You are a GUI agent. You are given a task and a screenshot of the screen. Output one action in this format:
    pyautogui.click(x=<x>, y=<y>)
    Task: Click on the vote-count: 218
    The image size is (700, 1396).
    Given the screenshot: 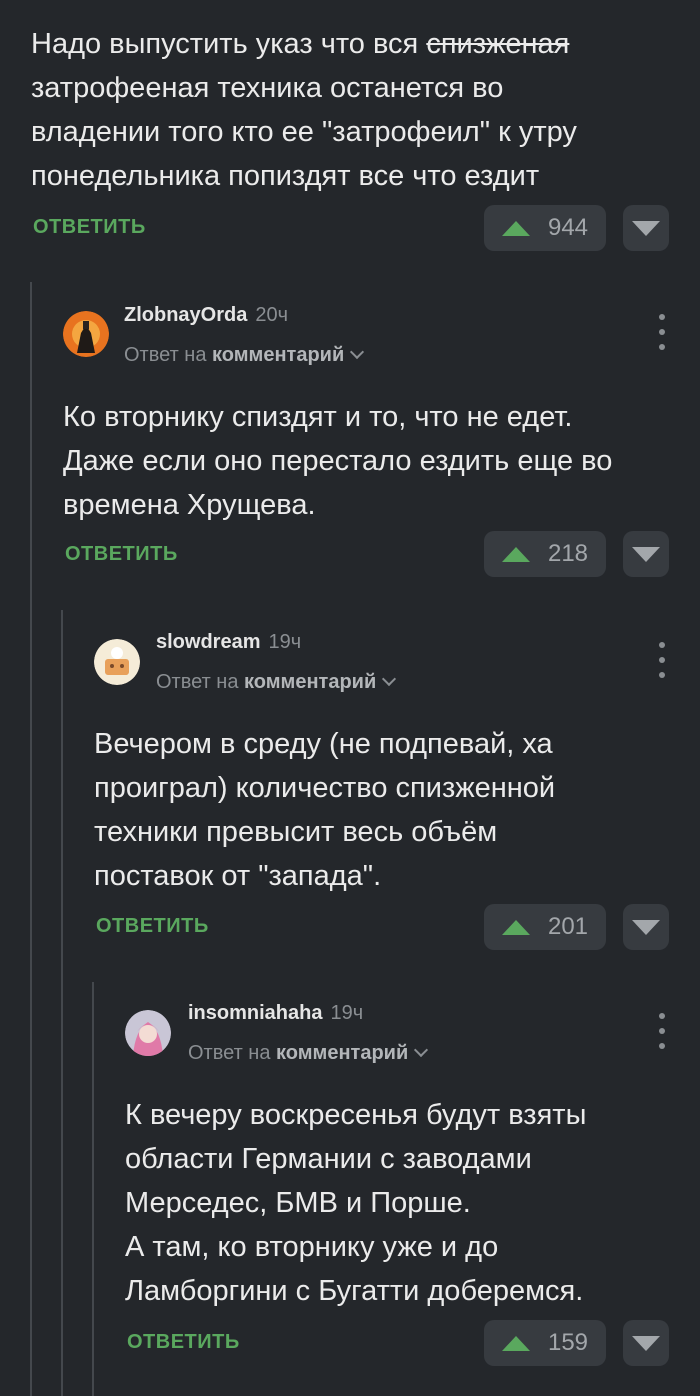 What is the action you would take?
    pyautogui.click(x=568, y=553)
    